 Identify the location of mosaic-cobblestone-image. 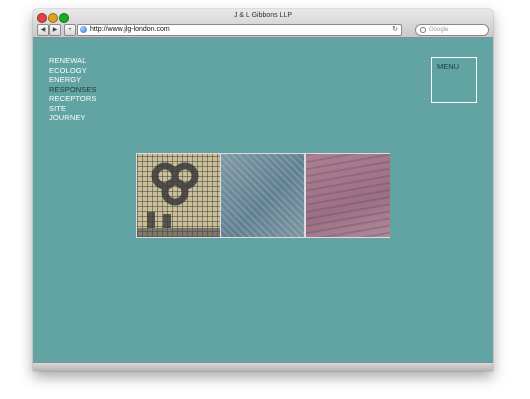
(178, 195).